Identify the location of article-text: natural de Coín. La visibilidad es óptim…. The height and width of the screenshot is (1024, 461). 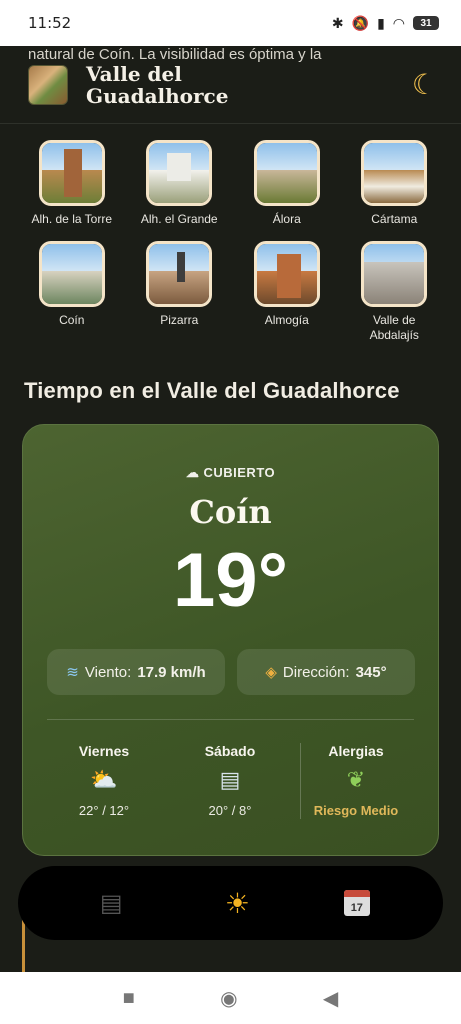
(175, 54).